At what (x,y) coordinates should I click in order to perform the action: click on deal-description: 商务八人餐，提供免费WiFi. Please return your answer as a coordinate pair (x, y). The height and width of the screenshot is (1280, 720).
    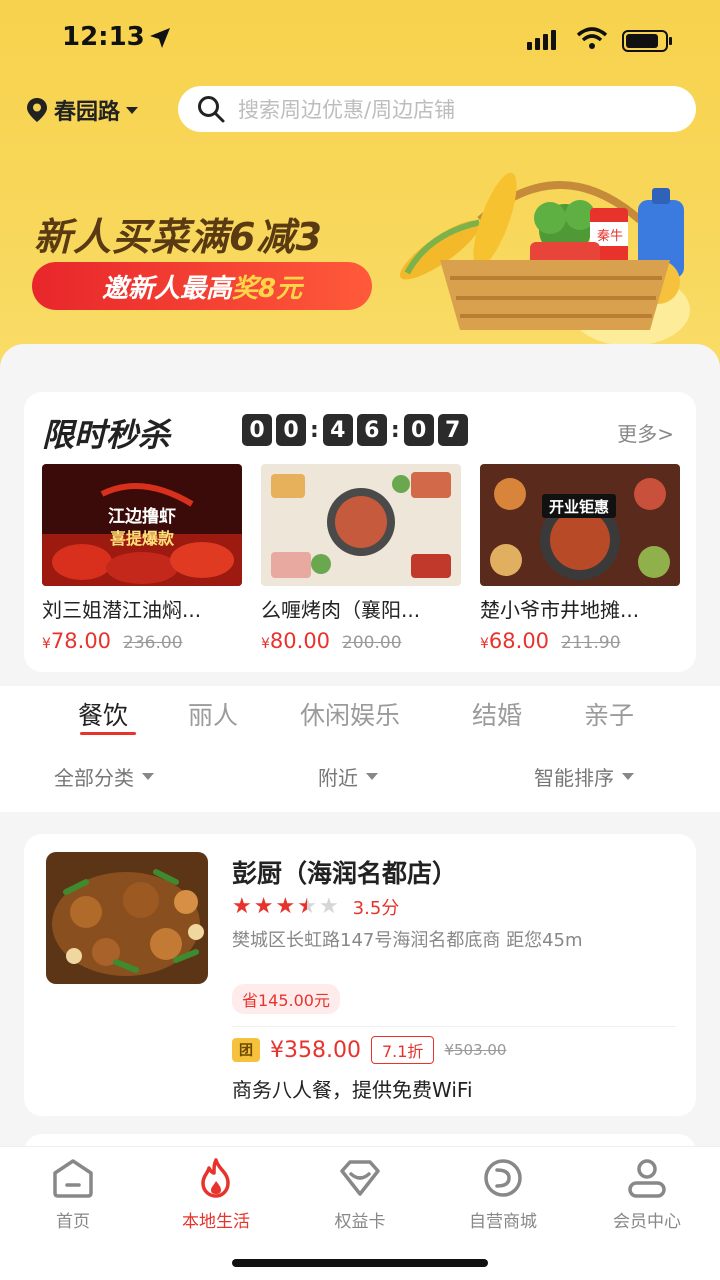
    Looking at the image, I should click on (352, 1090).